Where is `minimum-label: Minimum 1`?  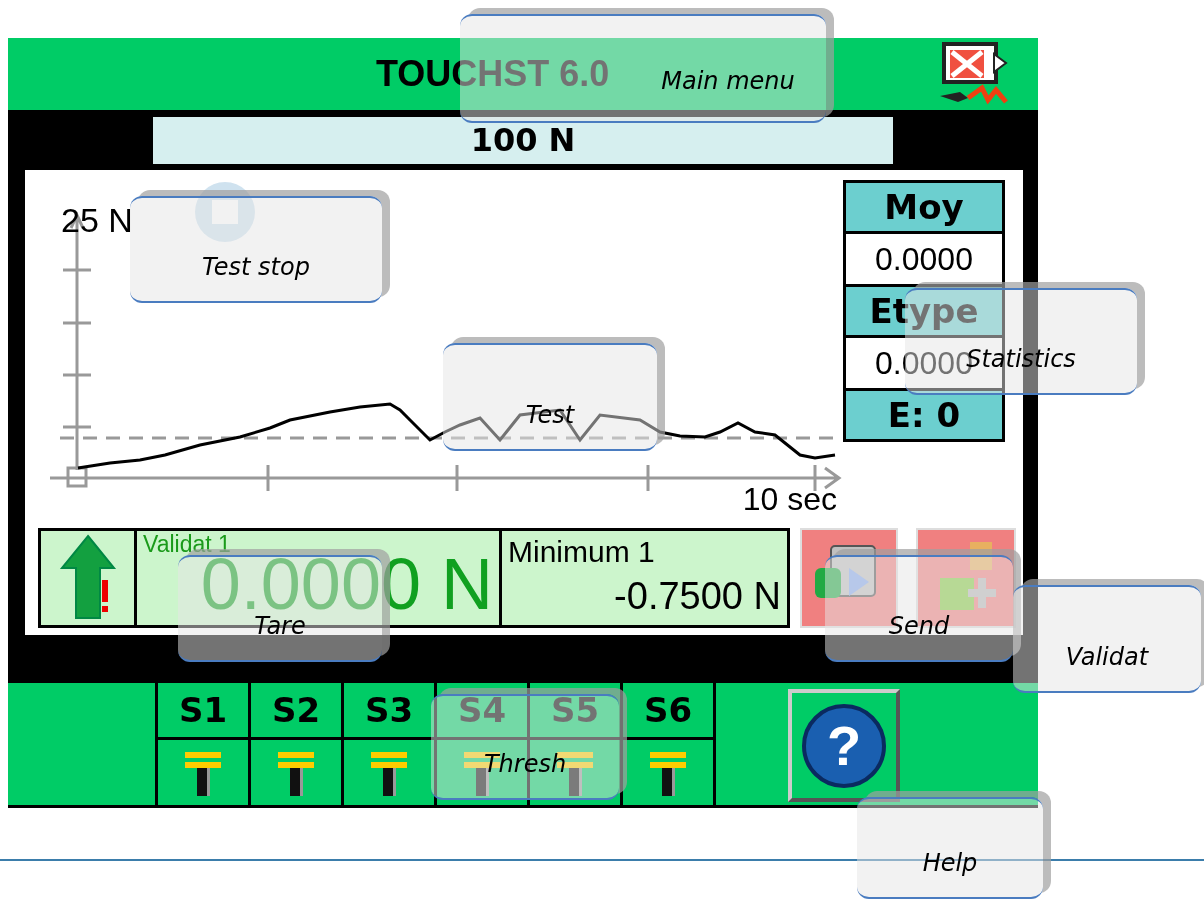 minimum-label: Minimum 1 is located at coordinates (581, 552).